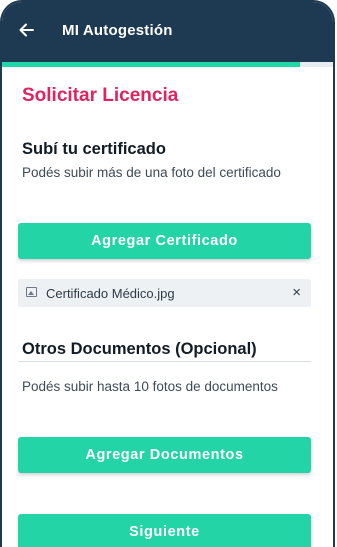  Describe the element at coordinates (150, 386) in the screenshot. I see `documents-section-description: Podés subir hasta 10 fotos de documentos` at that location.